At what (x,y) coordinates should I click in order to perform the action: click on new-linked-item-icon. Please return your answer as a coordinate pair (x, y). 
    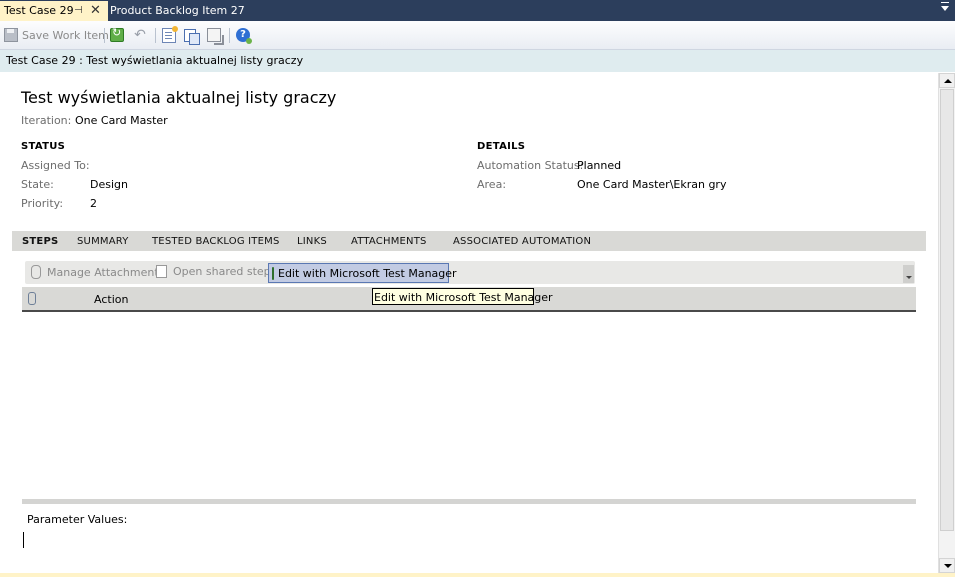
    Looking at the image, I should click on (170, 34).